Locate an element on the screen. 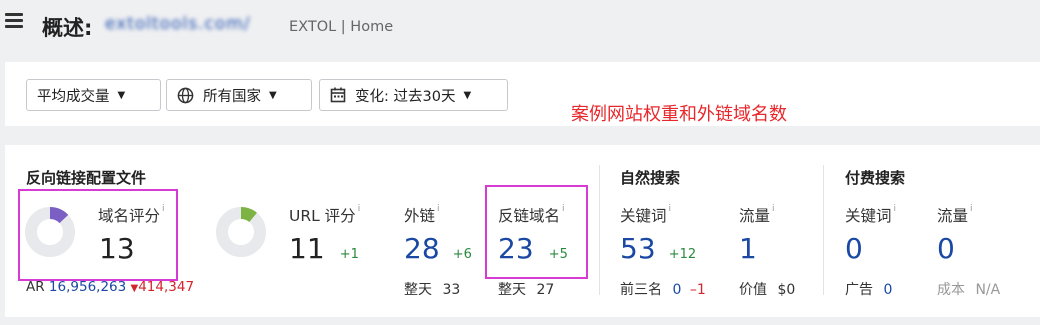 This screenshot has height=325, width=1040. highlight-box-ref-domains is located at coordinates (536, 232).